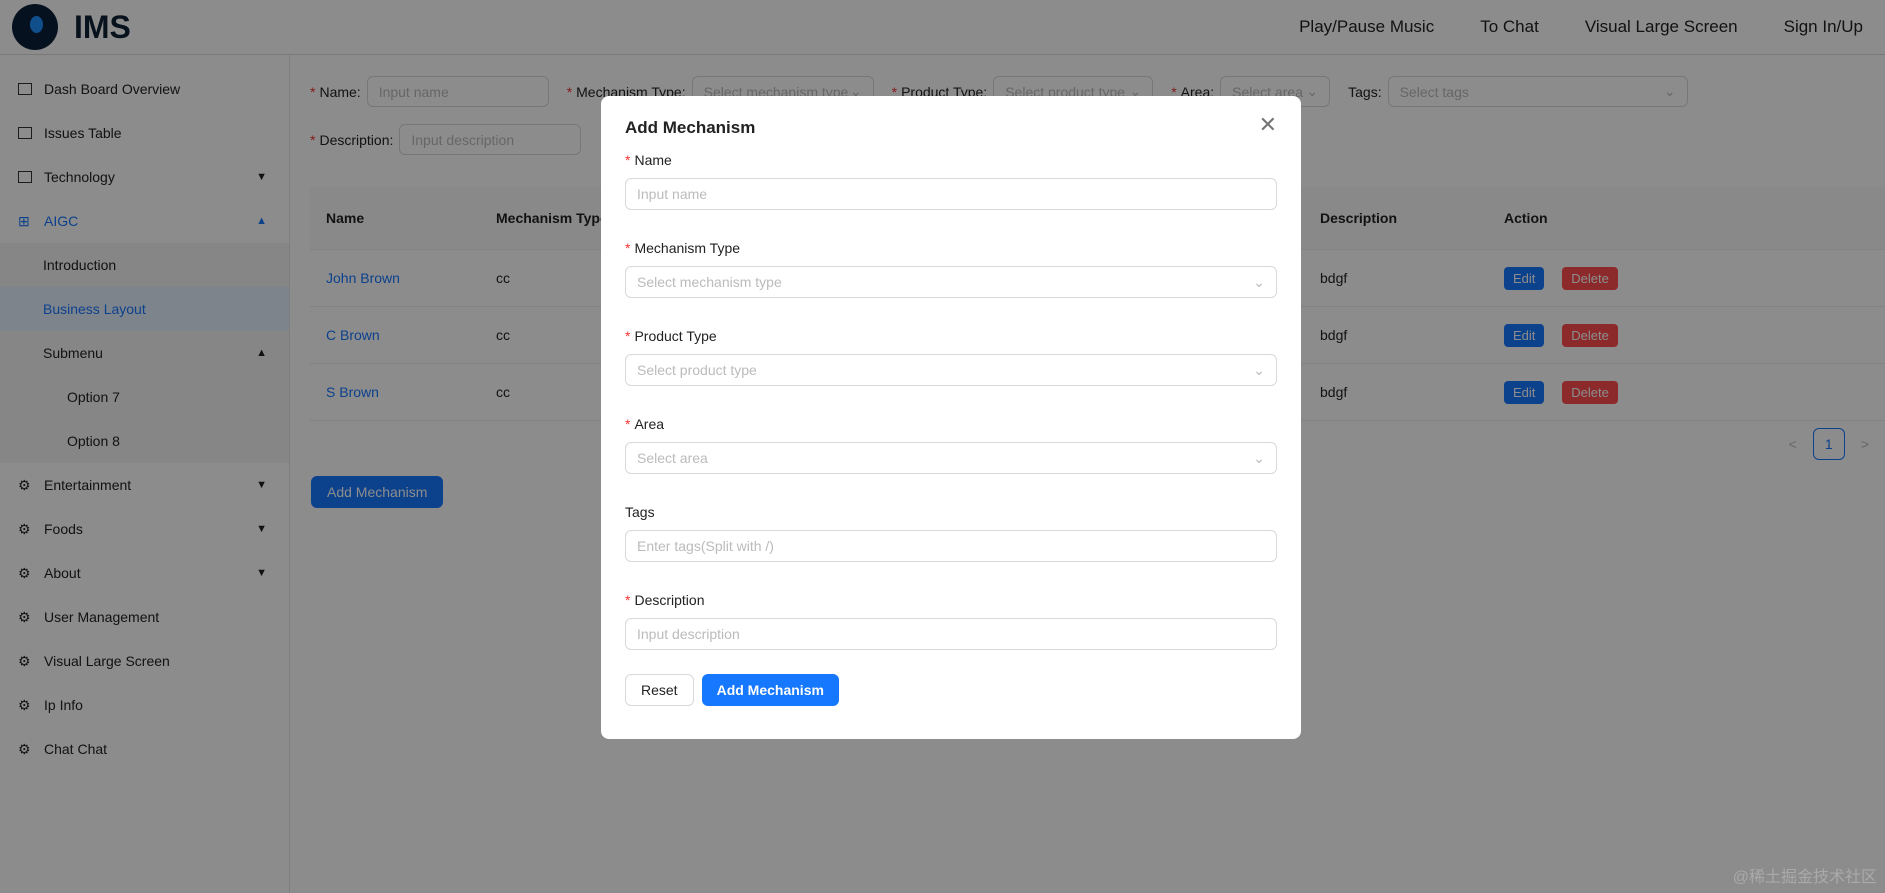 This screenshot has height=893, width=1885. I want to click on submit-add-mechanism-button: Add Mechanism, so click(770, 690).